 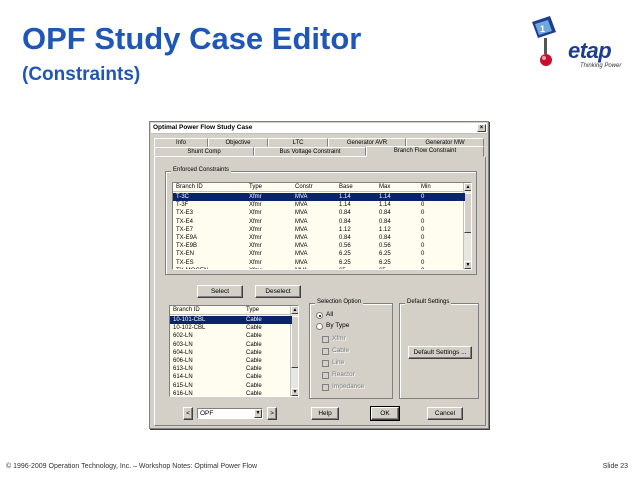 What do you see at coordinates (231, 328) in the screenshot?
I see `available-branch-row: 10-102-CBL Cable` at bounding box center [231, 328].